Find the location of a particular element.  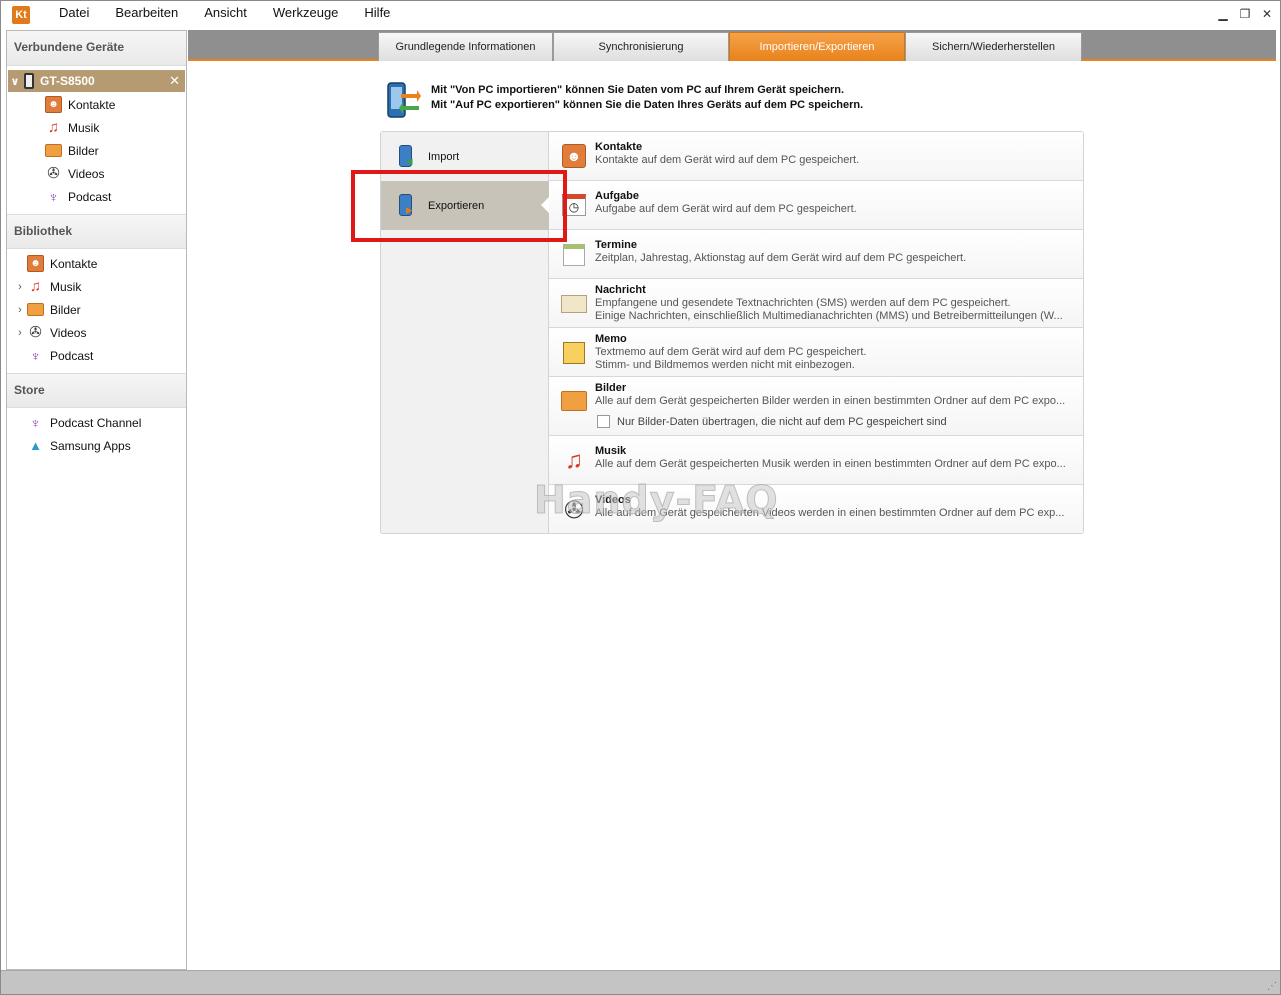

chevron-down-icon: ∨ is located at coordinates (15, 81).